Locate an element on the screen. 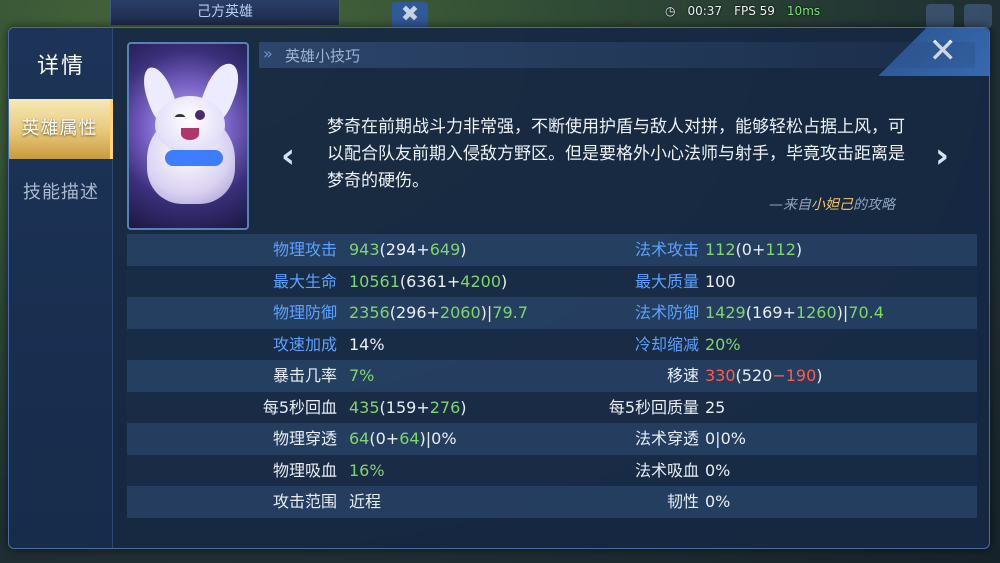  stat-value: 20% is located at coordinates (723, 345).